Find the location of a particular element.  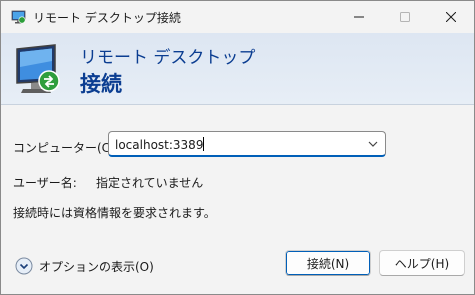

window-title: リモート デスクトップ接続 is located at coordinates (107, 18).